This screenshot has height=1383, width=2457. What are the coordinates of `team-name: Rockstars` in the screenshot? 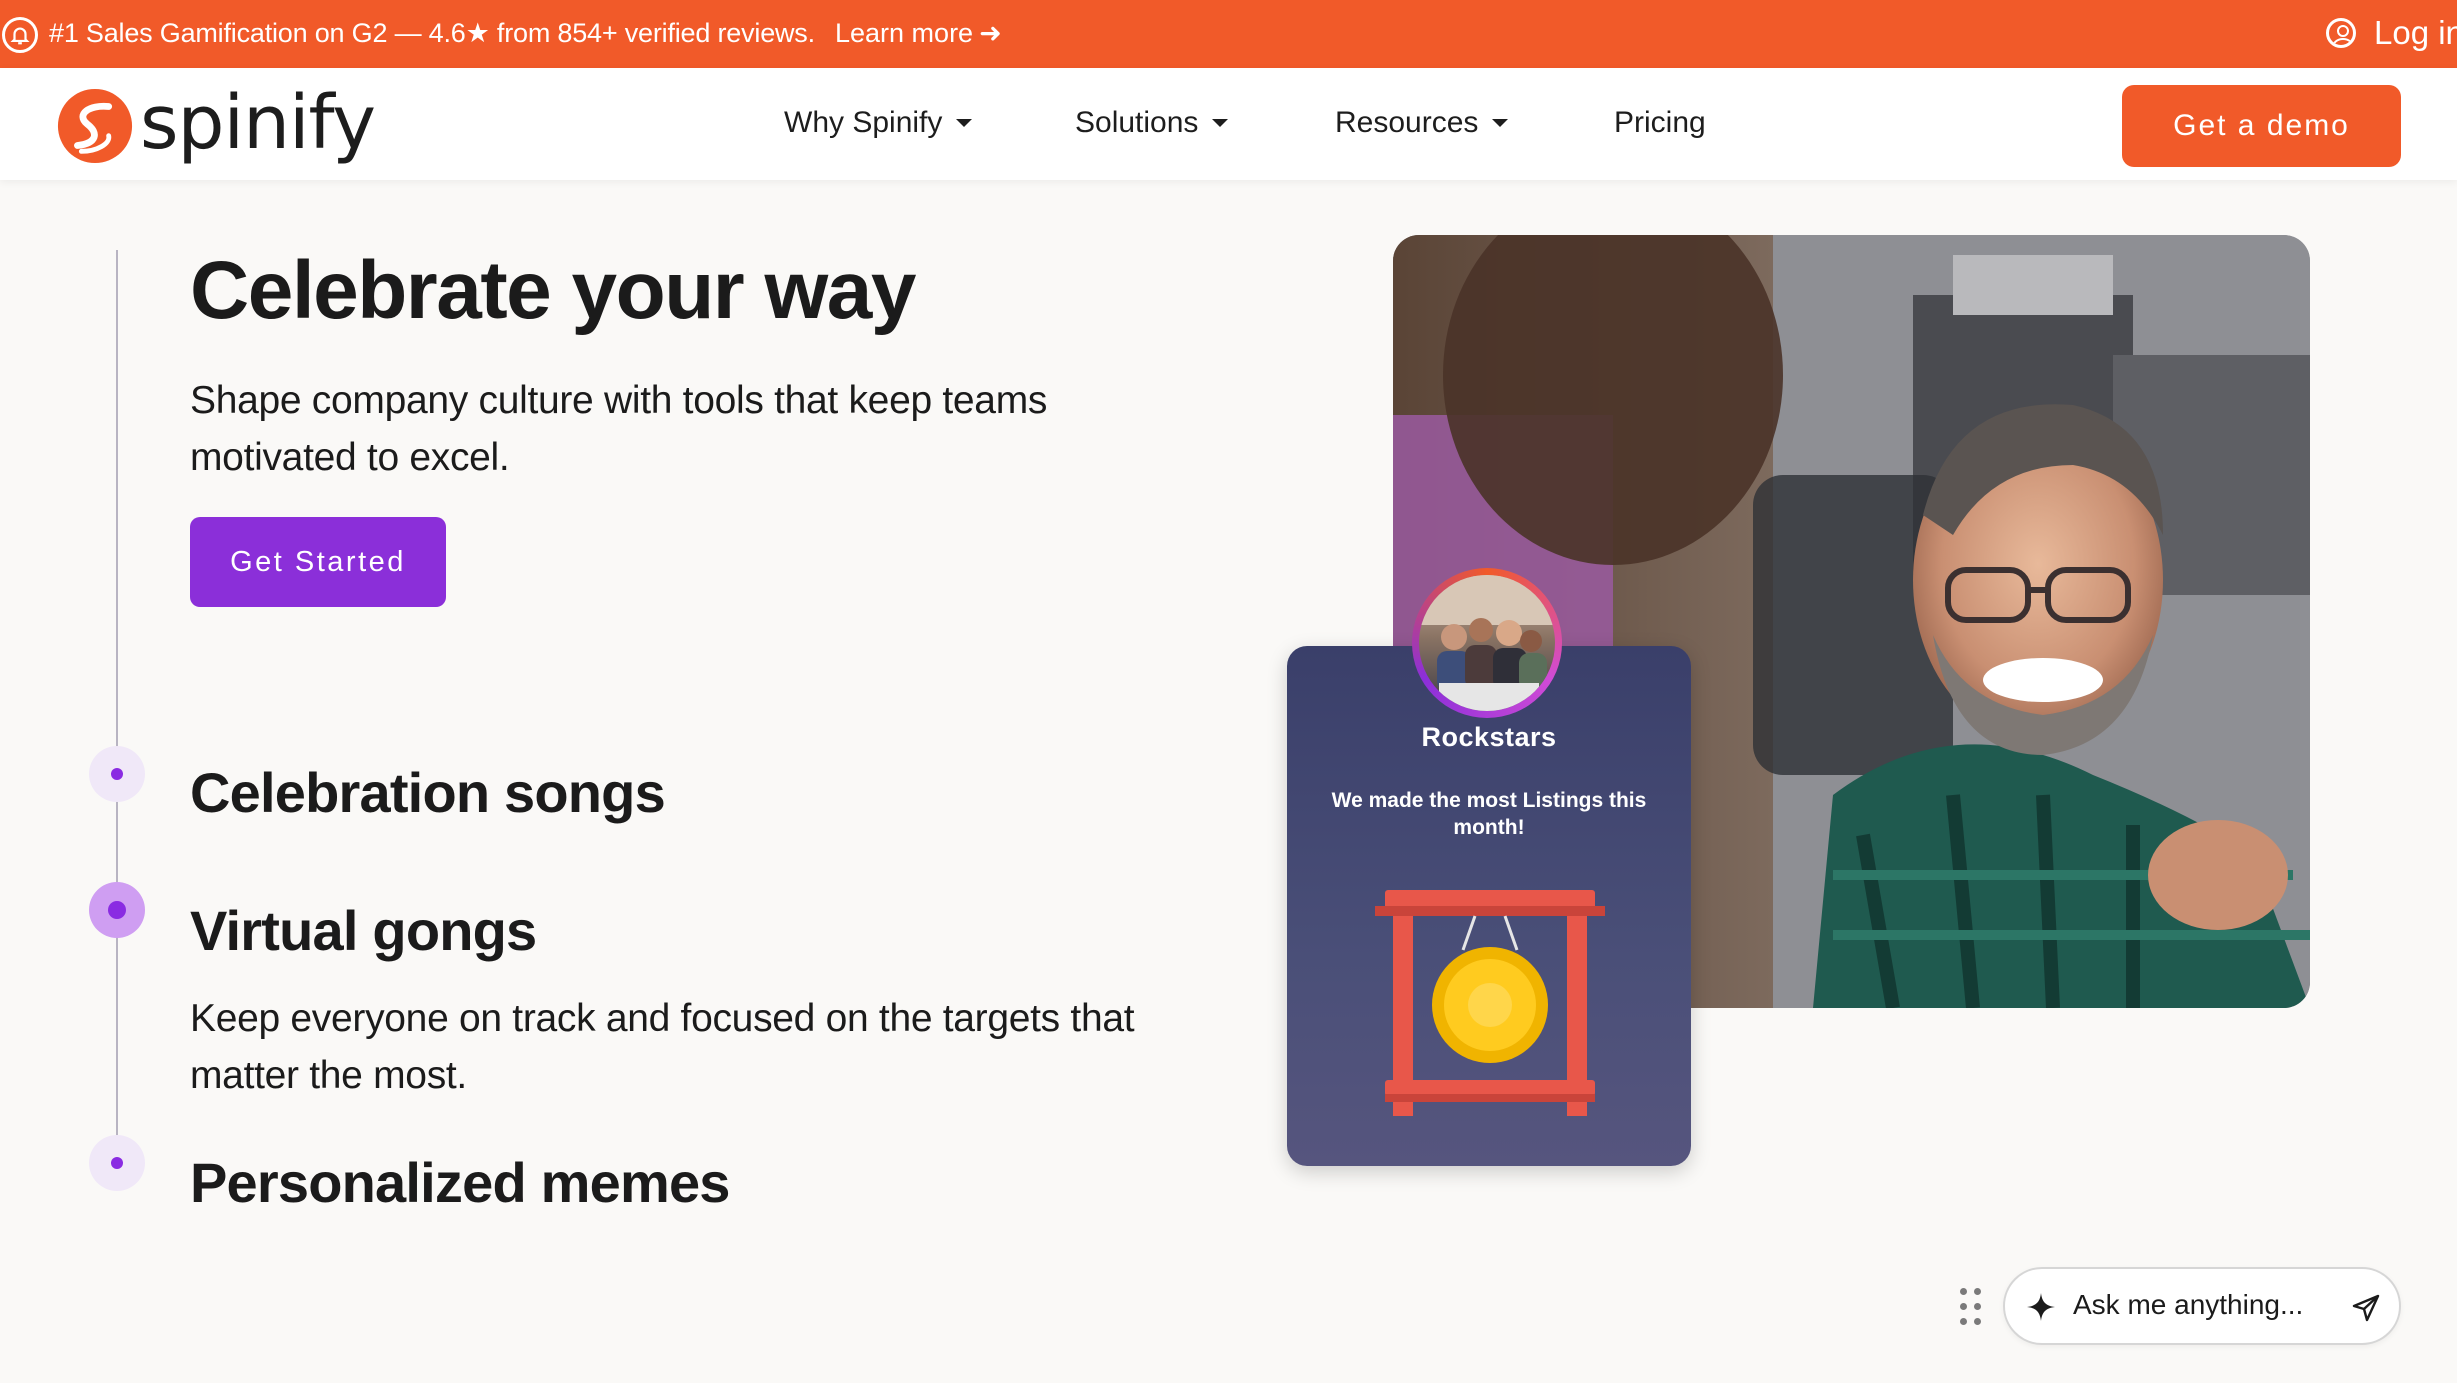 It's located at (1489, 737).